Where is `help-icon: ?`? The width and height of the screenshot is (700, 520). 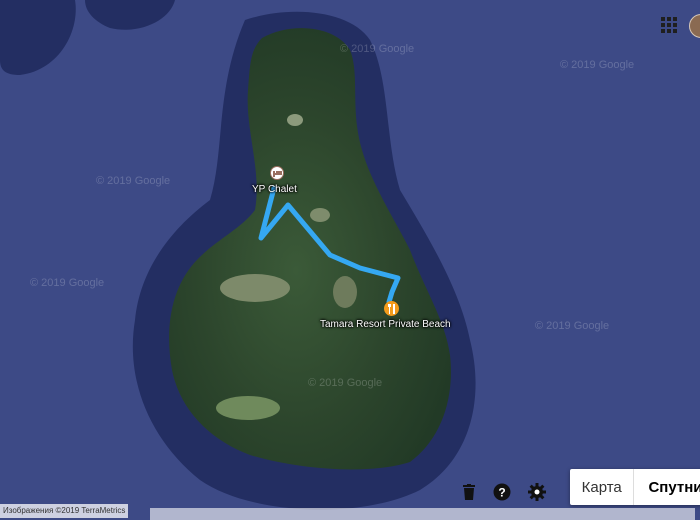 help-icon: ? is located at coordinates (502, 492).